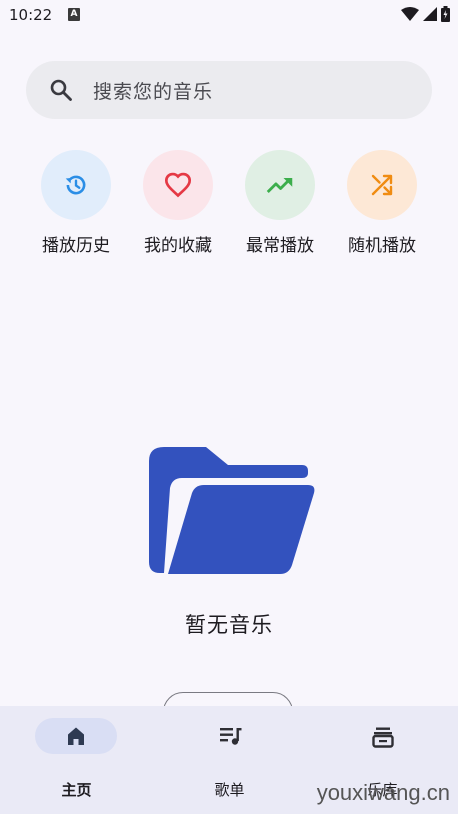 Image resolution: width=458 pixels, height=814 pixels. I want to click on quick-action-history: 播放历史, so click(76, 203).